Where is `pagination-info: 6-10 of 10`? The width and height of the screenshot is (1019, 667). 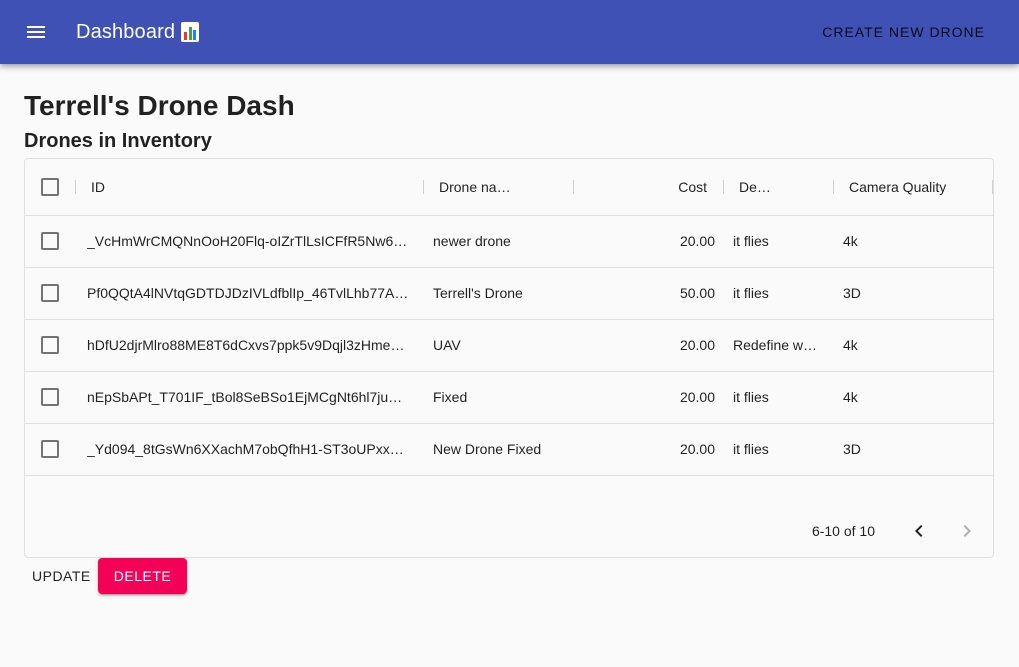
pagination-info: 6-10 of 10 is located at coordinates (843, 531).